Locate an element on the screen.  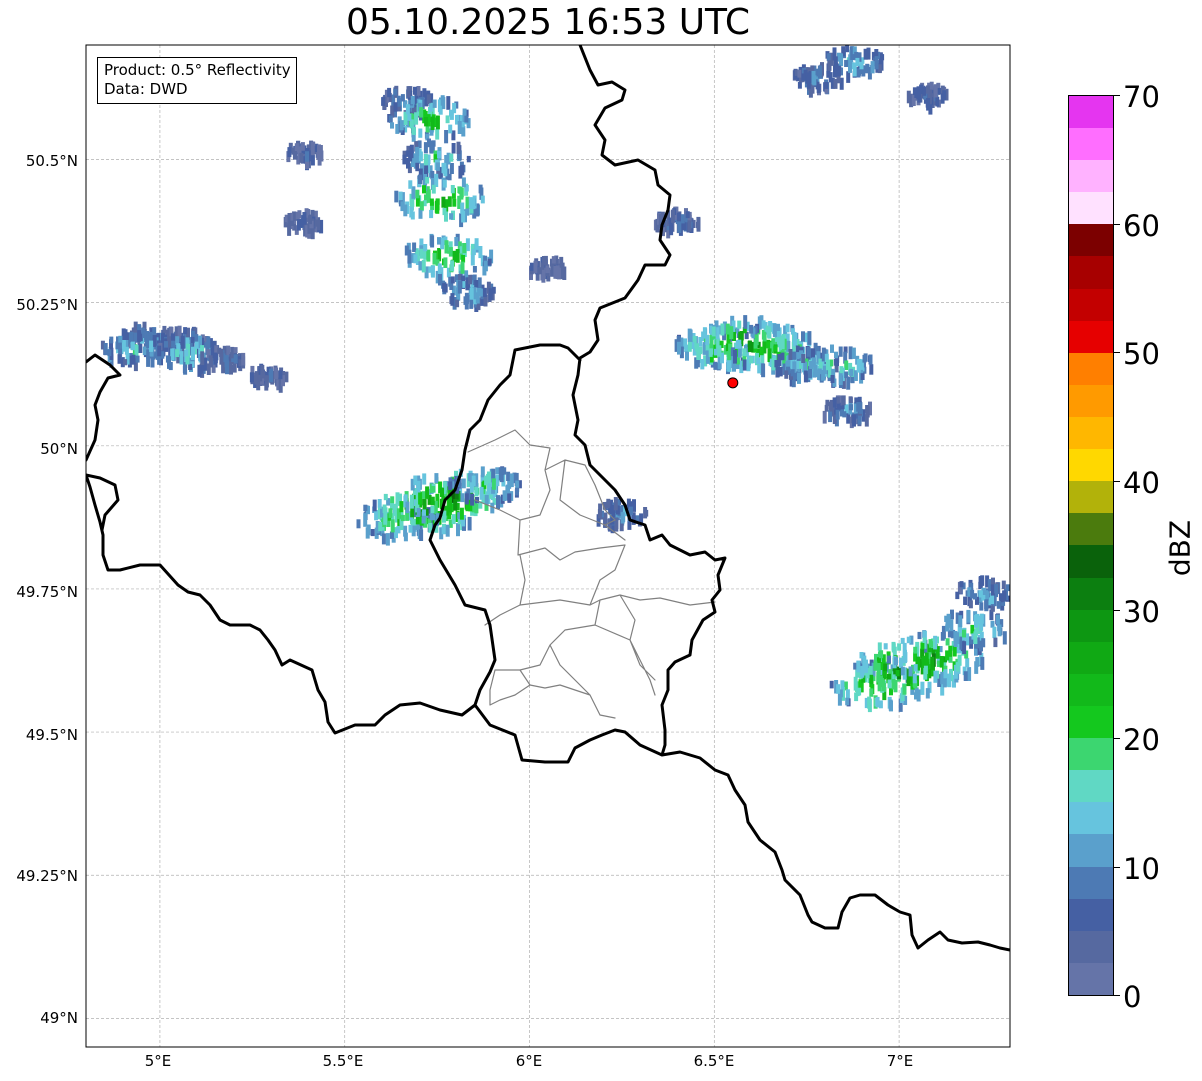
lat-label-50: 50°N is located at coordinates (59, 449).